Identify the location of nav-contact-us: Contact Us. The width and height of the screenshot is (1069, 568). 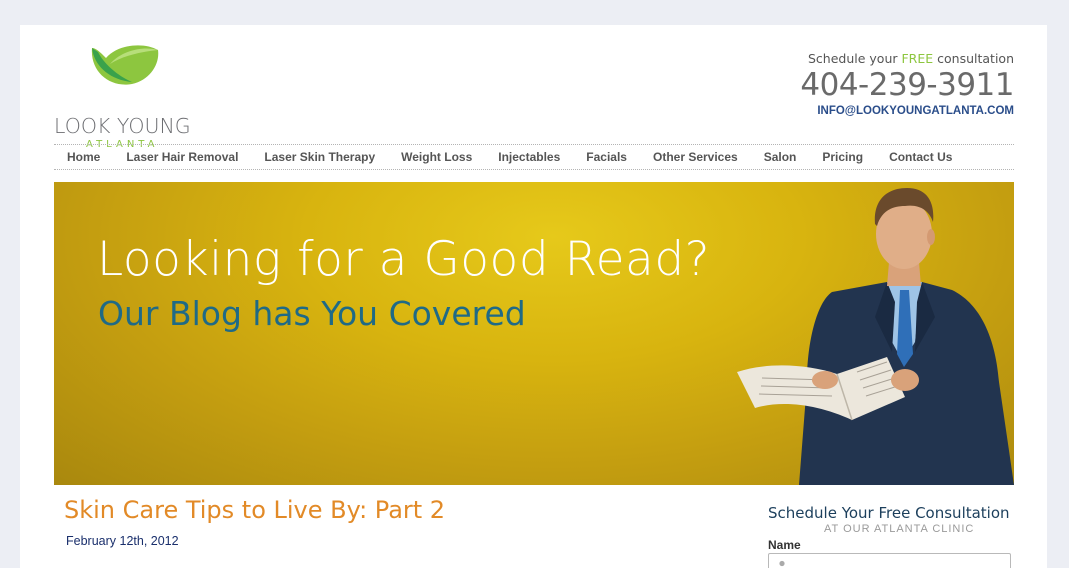
(920, 157).